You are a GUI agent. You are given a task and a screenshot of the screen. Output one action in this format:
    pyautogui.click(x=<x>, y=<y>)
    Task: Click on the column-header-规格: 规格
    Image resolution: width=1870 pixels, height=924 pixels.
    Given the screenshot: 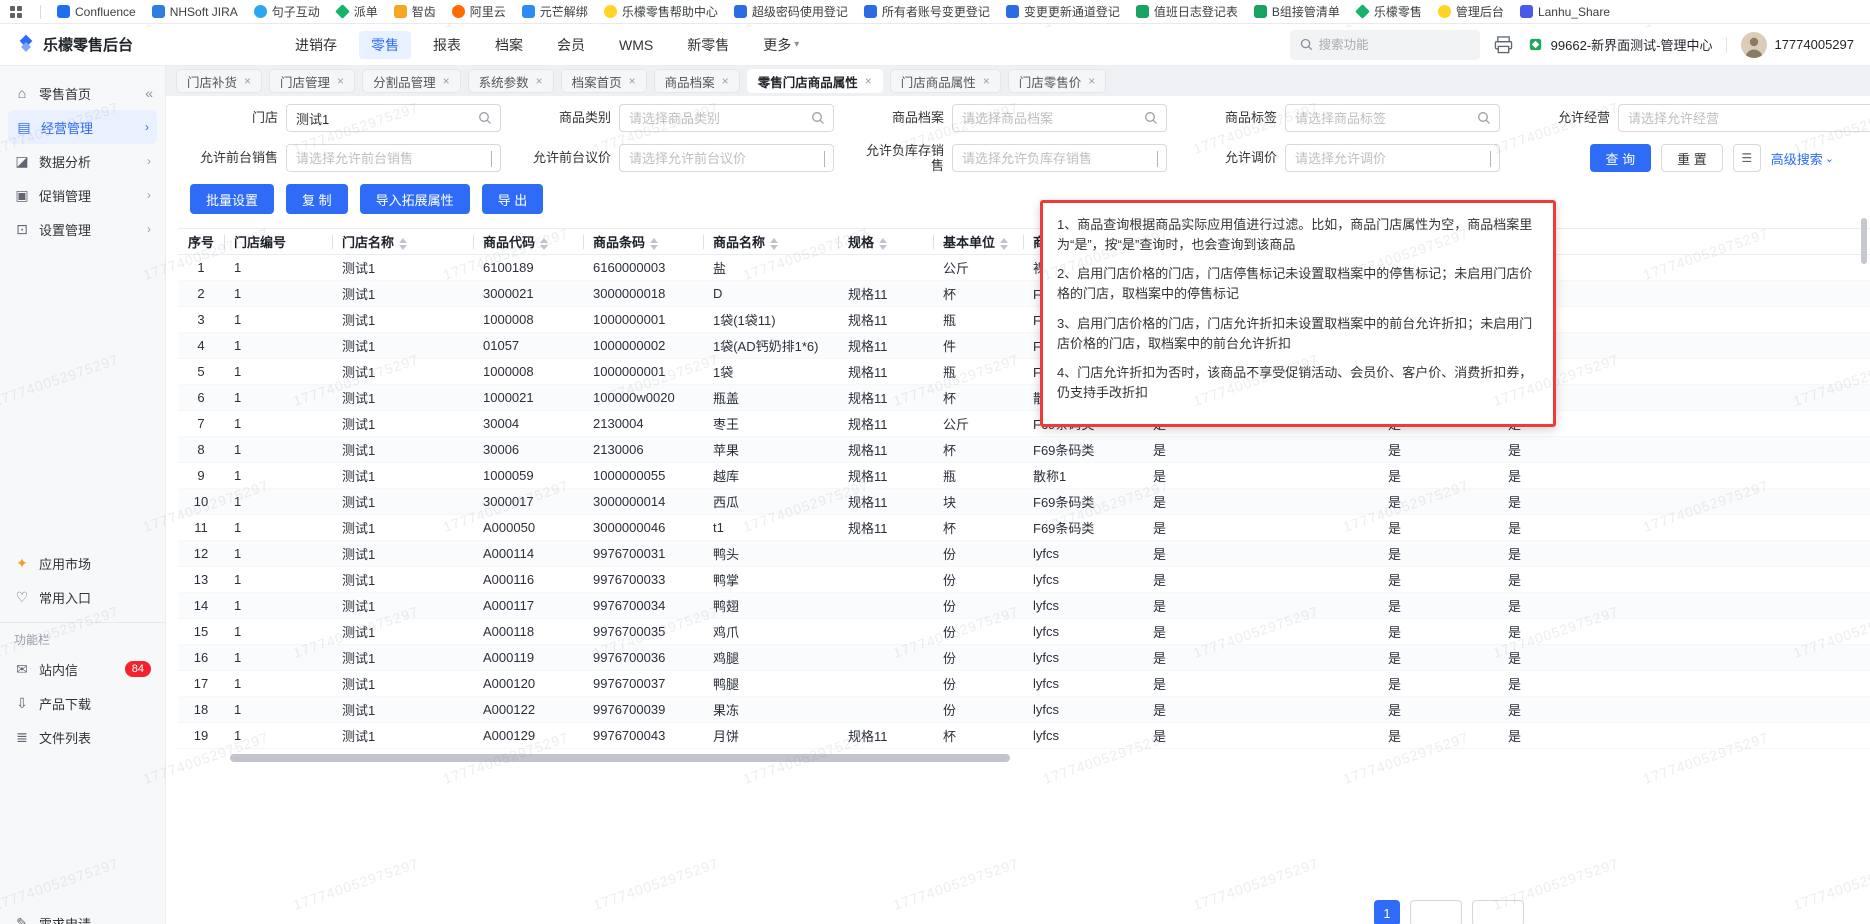 What is the action you would take?
    pyautogui.click(x=885, y=241)
    